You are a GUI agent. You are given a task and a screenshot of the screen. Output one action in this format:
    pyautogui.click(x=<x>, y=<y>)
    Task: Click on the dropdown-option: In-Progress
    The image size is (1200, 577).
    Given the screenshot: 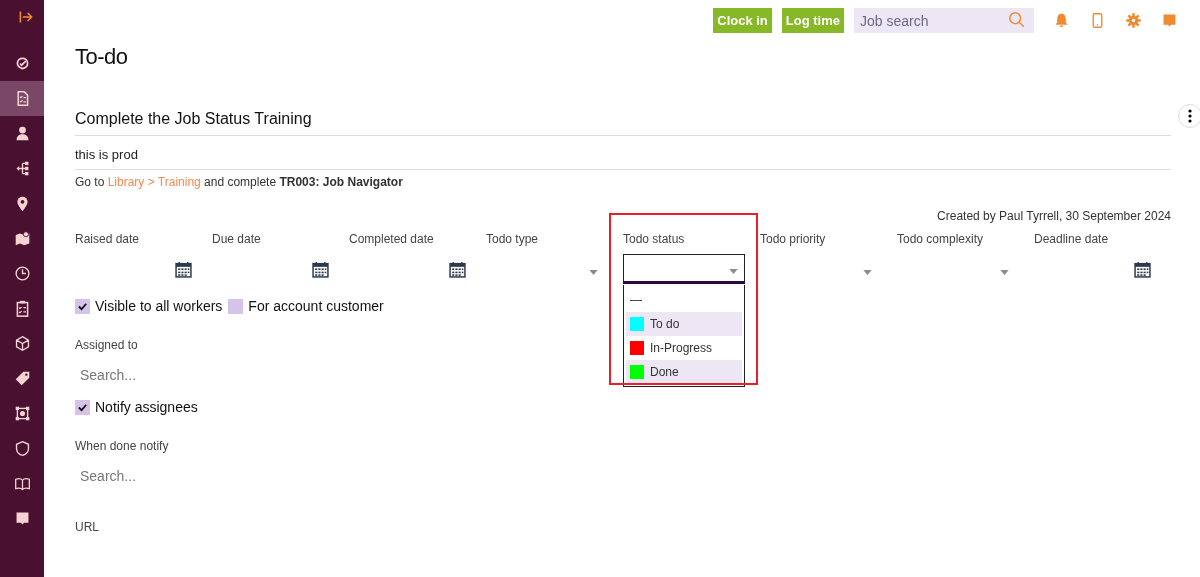 What is the action you would take?
    pyautogui.click(x=684, y=348)
    